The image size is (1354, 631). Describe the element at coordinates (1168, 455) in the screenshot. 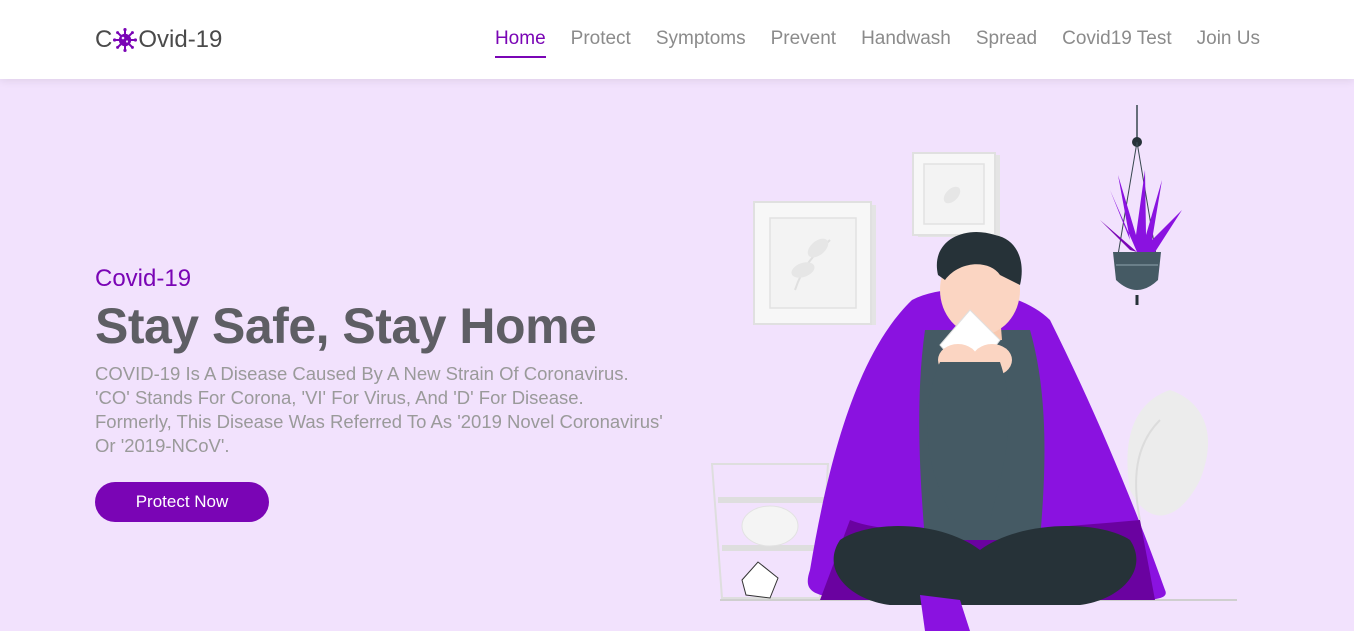

I see `background-leaves` at that location.